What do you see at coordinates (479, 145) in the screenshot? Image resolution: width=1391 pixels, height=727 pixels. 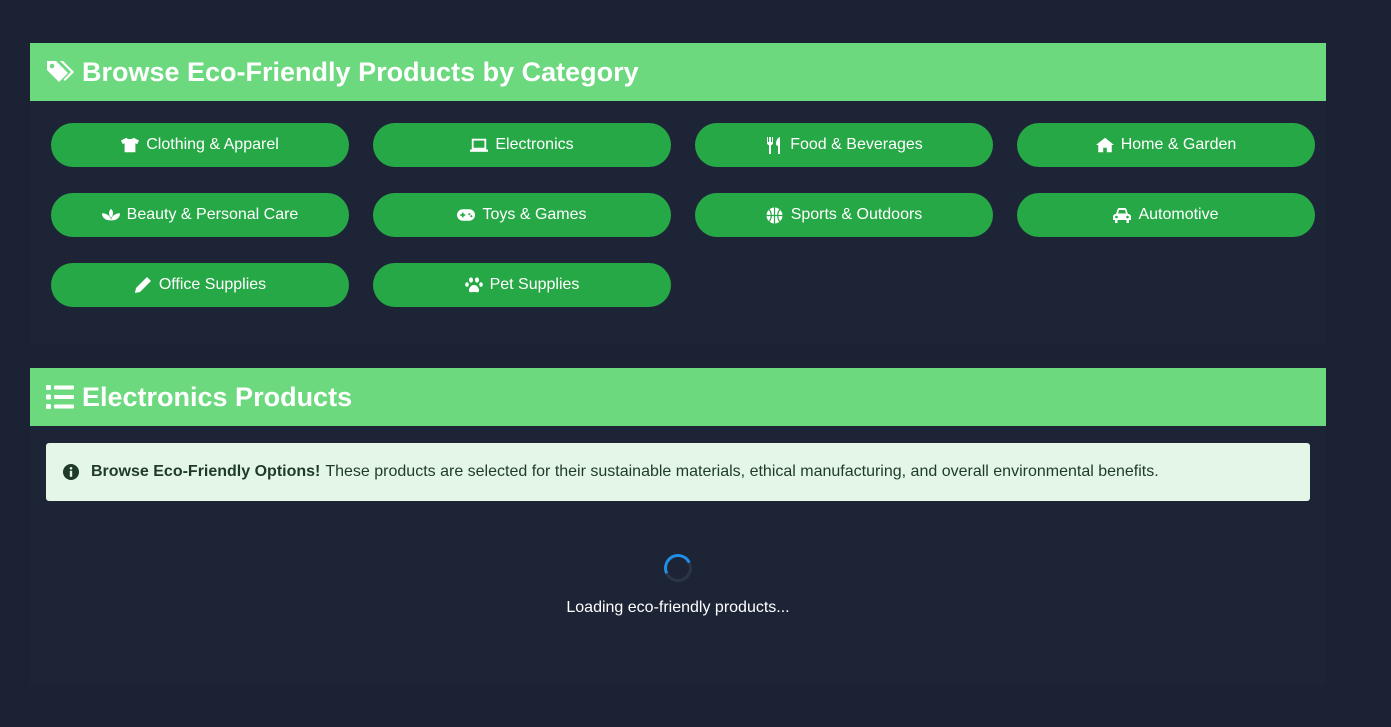 I see `laptop-icon` at bounding box center [479, 145].